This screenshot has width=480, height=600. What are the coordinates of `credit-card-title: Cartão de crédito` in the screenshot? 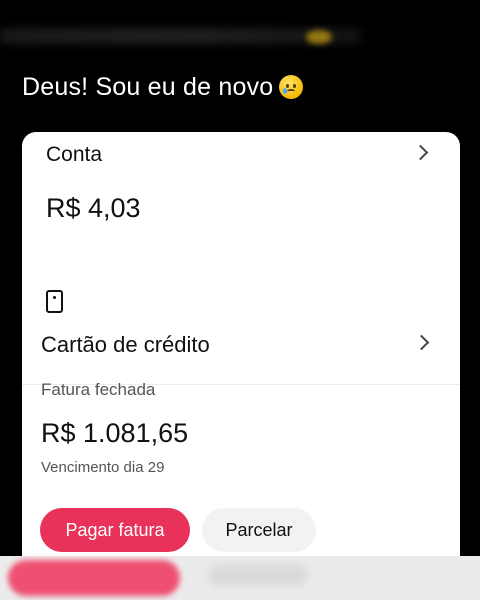 It's located at (125, 344).